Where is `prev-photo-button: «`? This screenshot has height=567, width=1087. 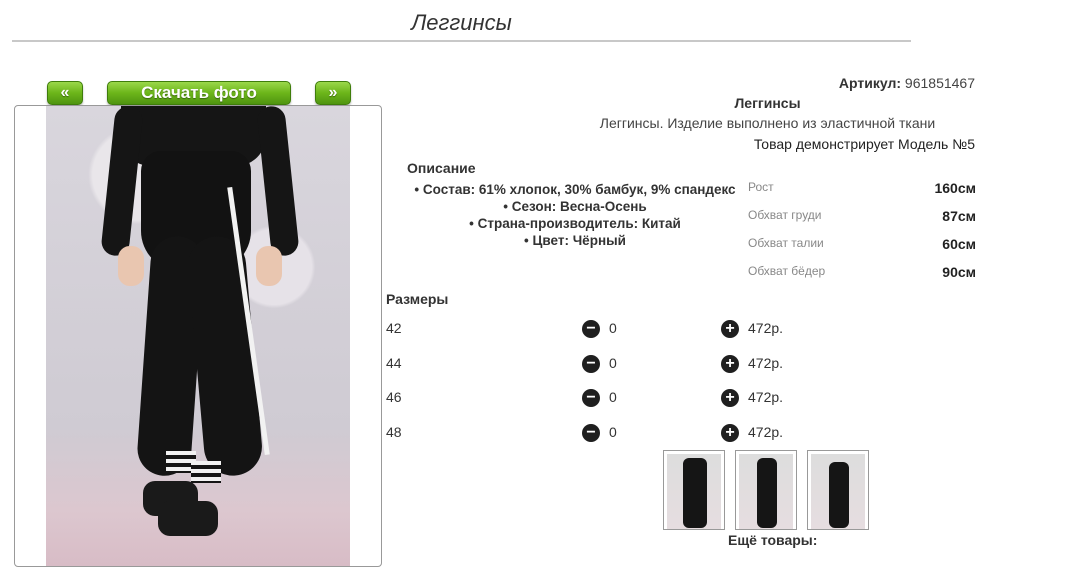
prev-photo-button: « is located at coordinates (65, 93).